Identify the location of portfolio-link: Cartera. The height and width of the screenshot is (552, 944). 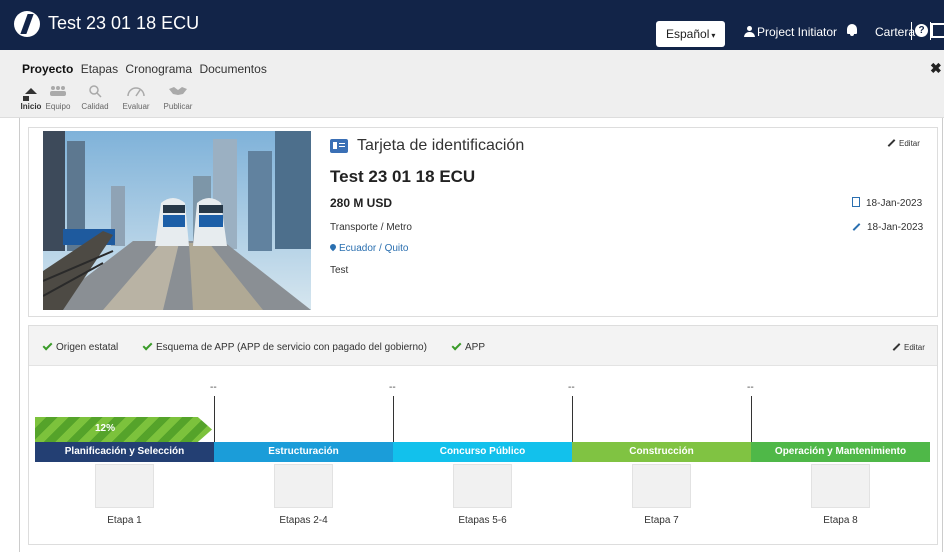
(895, 32).